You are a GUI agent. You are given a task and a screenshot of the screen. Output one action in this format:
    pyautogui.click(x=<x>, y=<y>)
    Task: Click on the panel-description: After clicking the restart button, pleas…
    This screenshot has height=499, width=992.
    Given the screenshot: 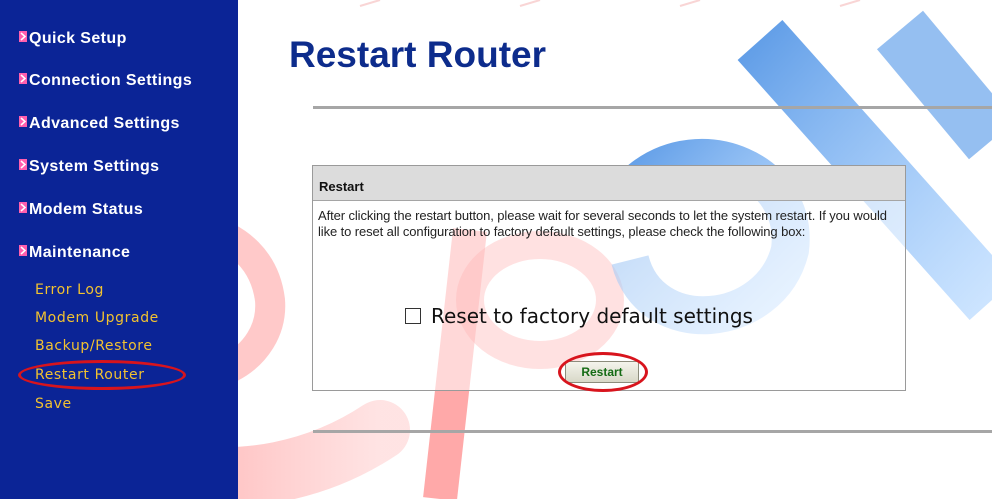 What is the action you would take?
    pyautogui.click(x=602, y=223)
    